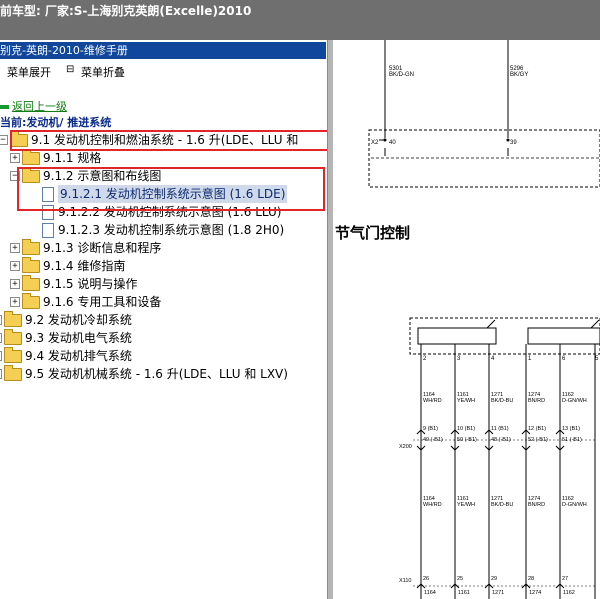 Image resolution: width=600 pixels, height=599 pixels. Describe the element at coordinates (84, 266) in the screenshot. I see `tree-item-label: 9.1.4 维修指南` at that location.